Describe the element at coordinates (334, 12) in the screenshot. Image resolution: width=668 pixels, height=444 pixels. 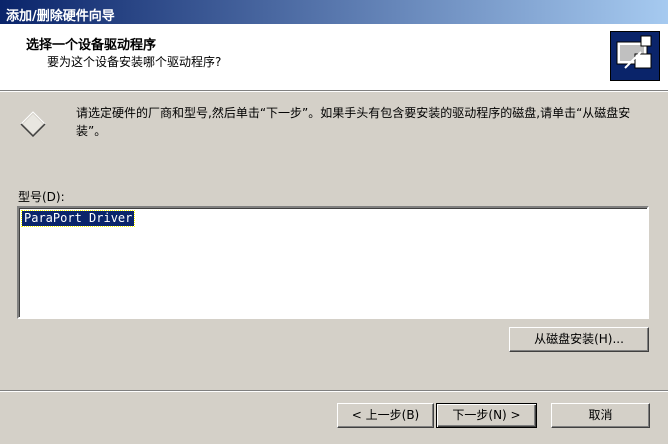
I see `title-bar: 添加/删除硬件向导` at that location.